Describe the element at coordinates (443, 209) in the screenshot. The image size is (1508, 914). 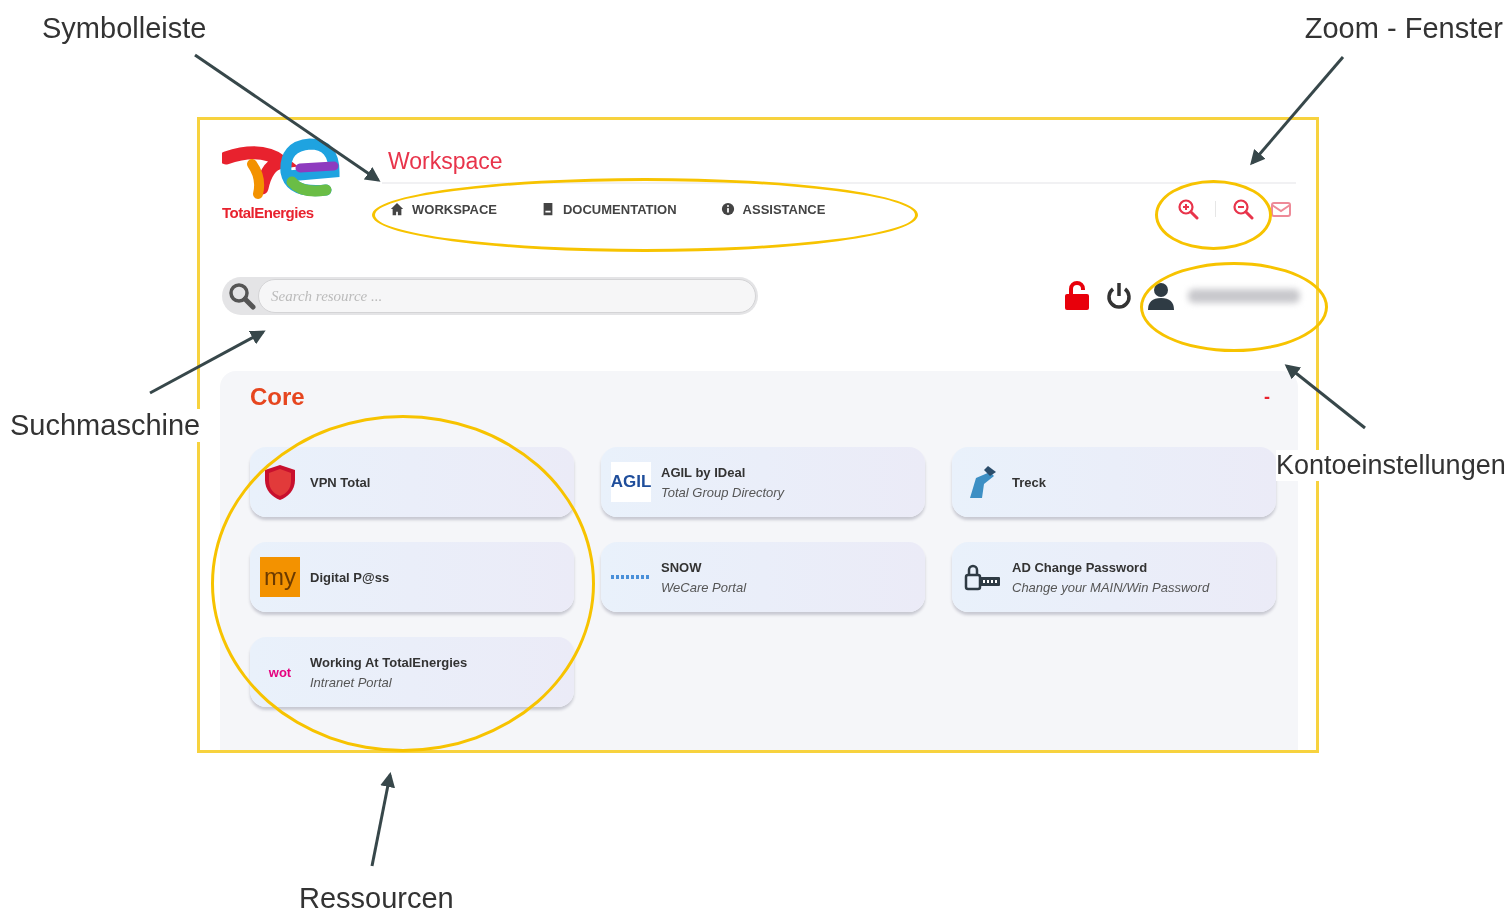
I see `nav-link: WORKSPACE` at that location.